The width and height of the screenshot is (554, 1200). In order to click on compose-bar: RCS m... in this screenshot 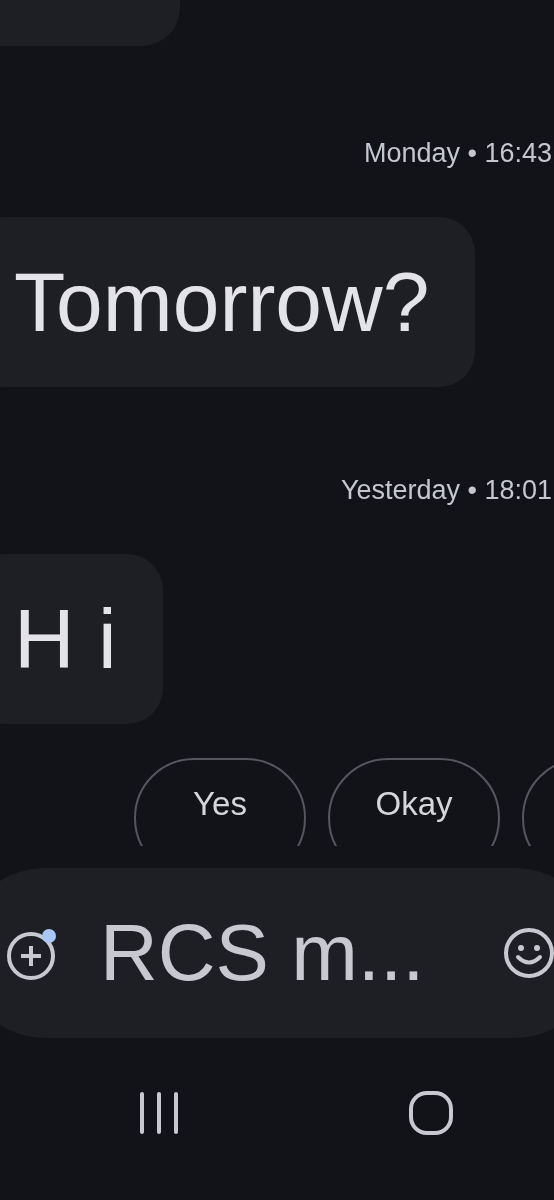, I will do `click(277, 953)`.